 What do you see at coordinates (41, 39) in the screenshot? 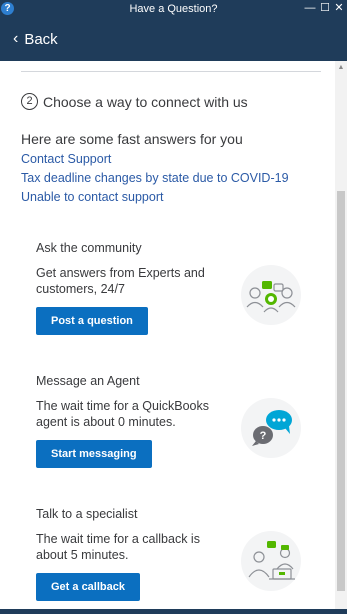
I see `back-label: Back` at bounding box center [41, 39].